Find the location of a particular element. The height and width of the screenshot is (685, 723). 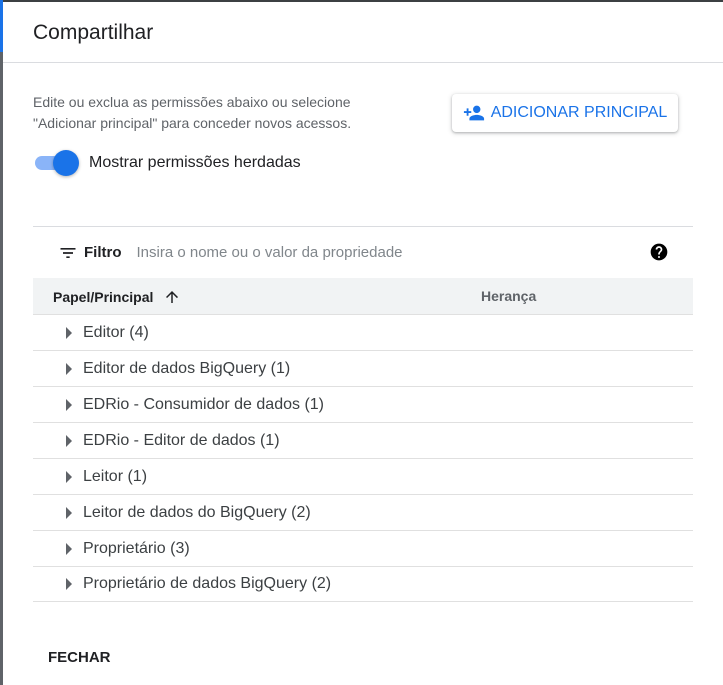

filter-bar: Filtro is located at coordinates (363, 252).